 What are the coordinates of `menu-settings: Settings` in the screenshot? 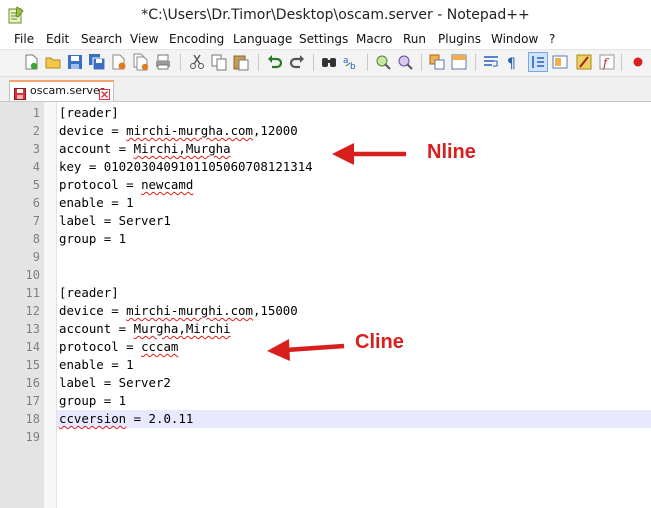 It's located at (323, 39).